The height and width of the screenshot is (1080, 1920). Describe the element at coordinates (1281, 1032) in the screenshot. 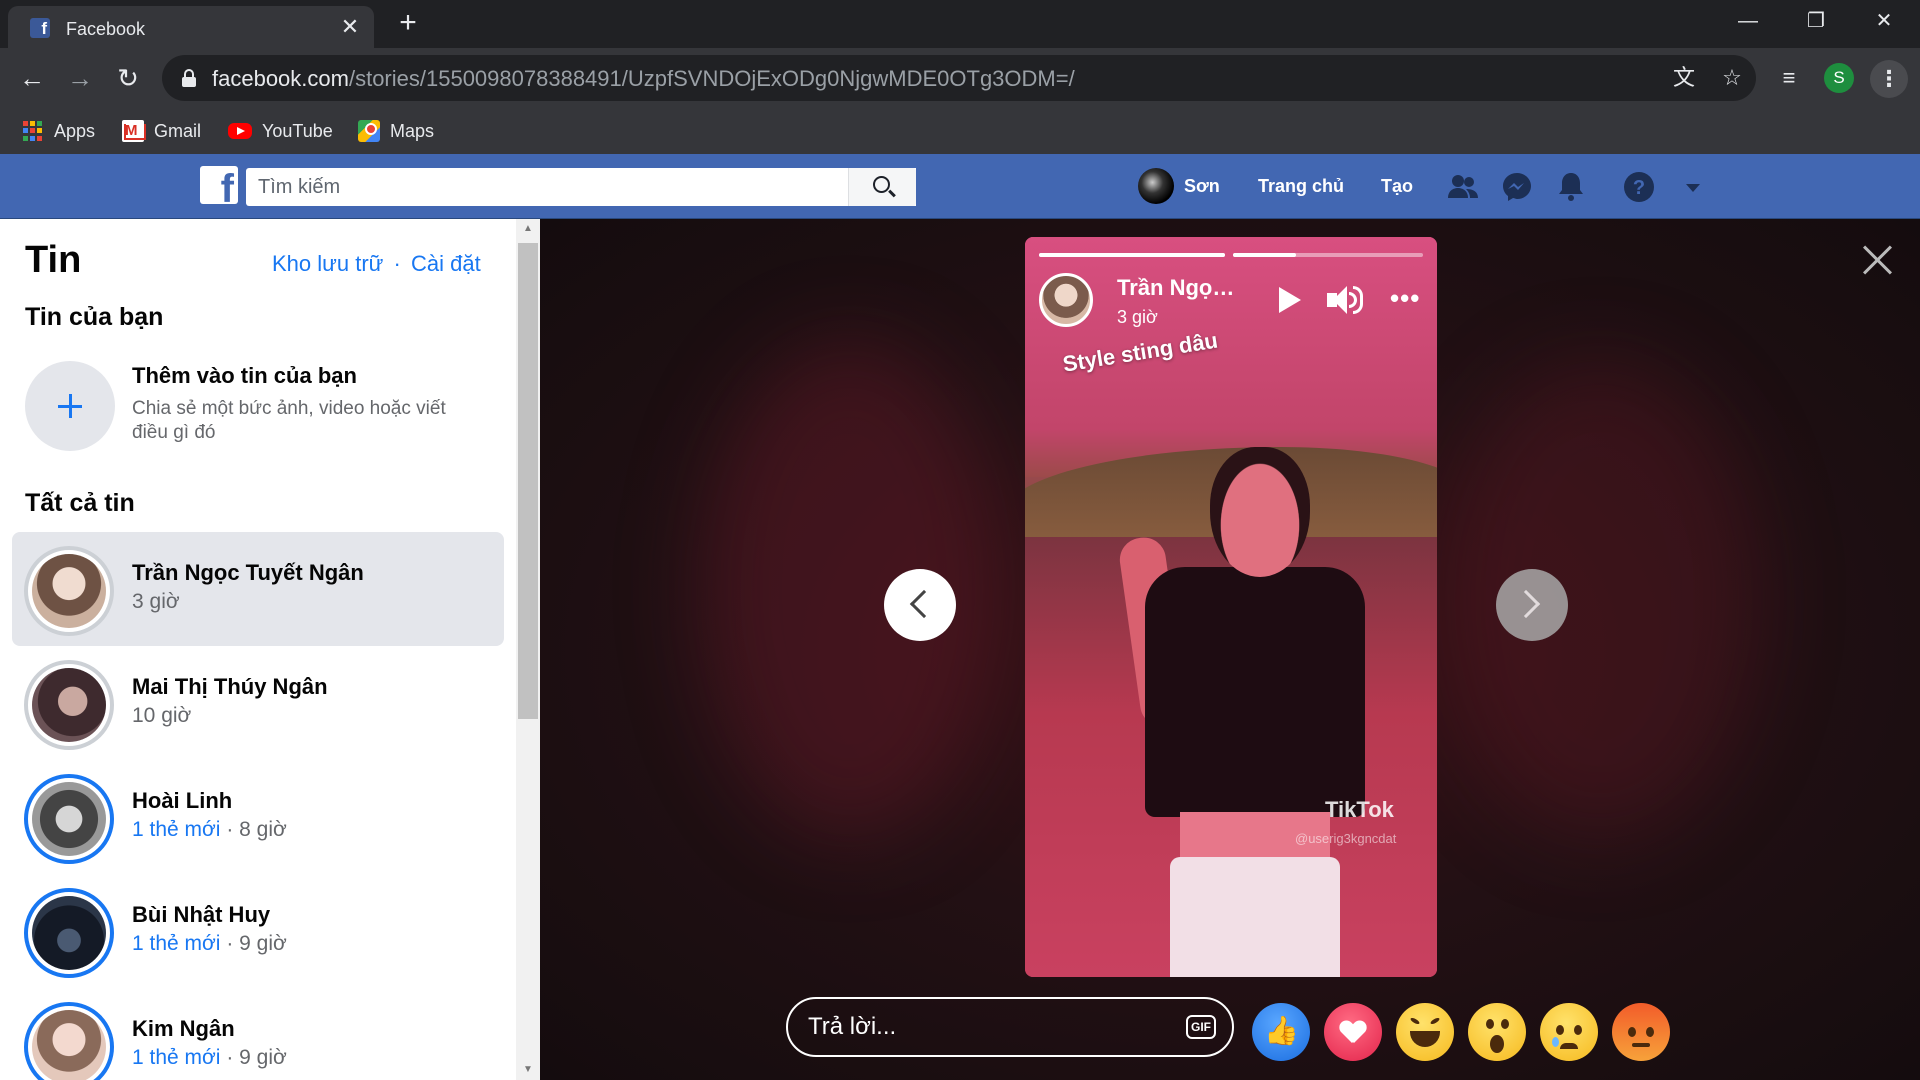

I see `like-icon` at that location.